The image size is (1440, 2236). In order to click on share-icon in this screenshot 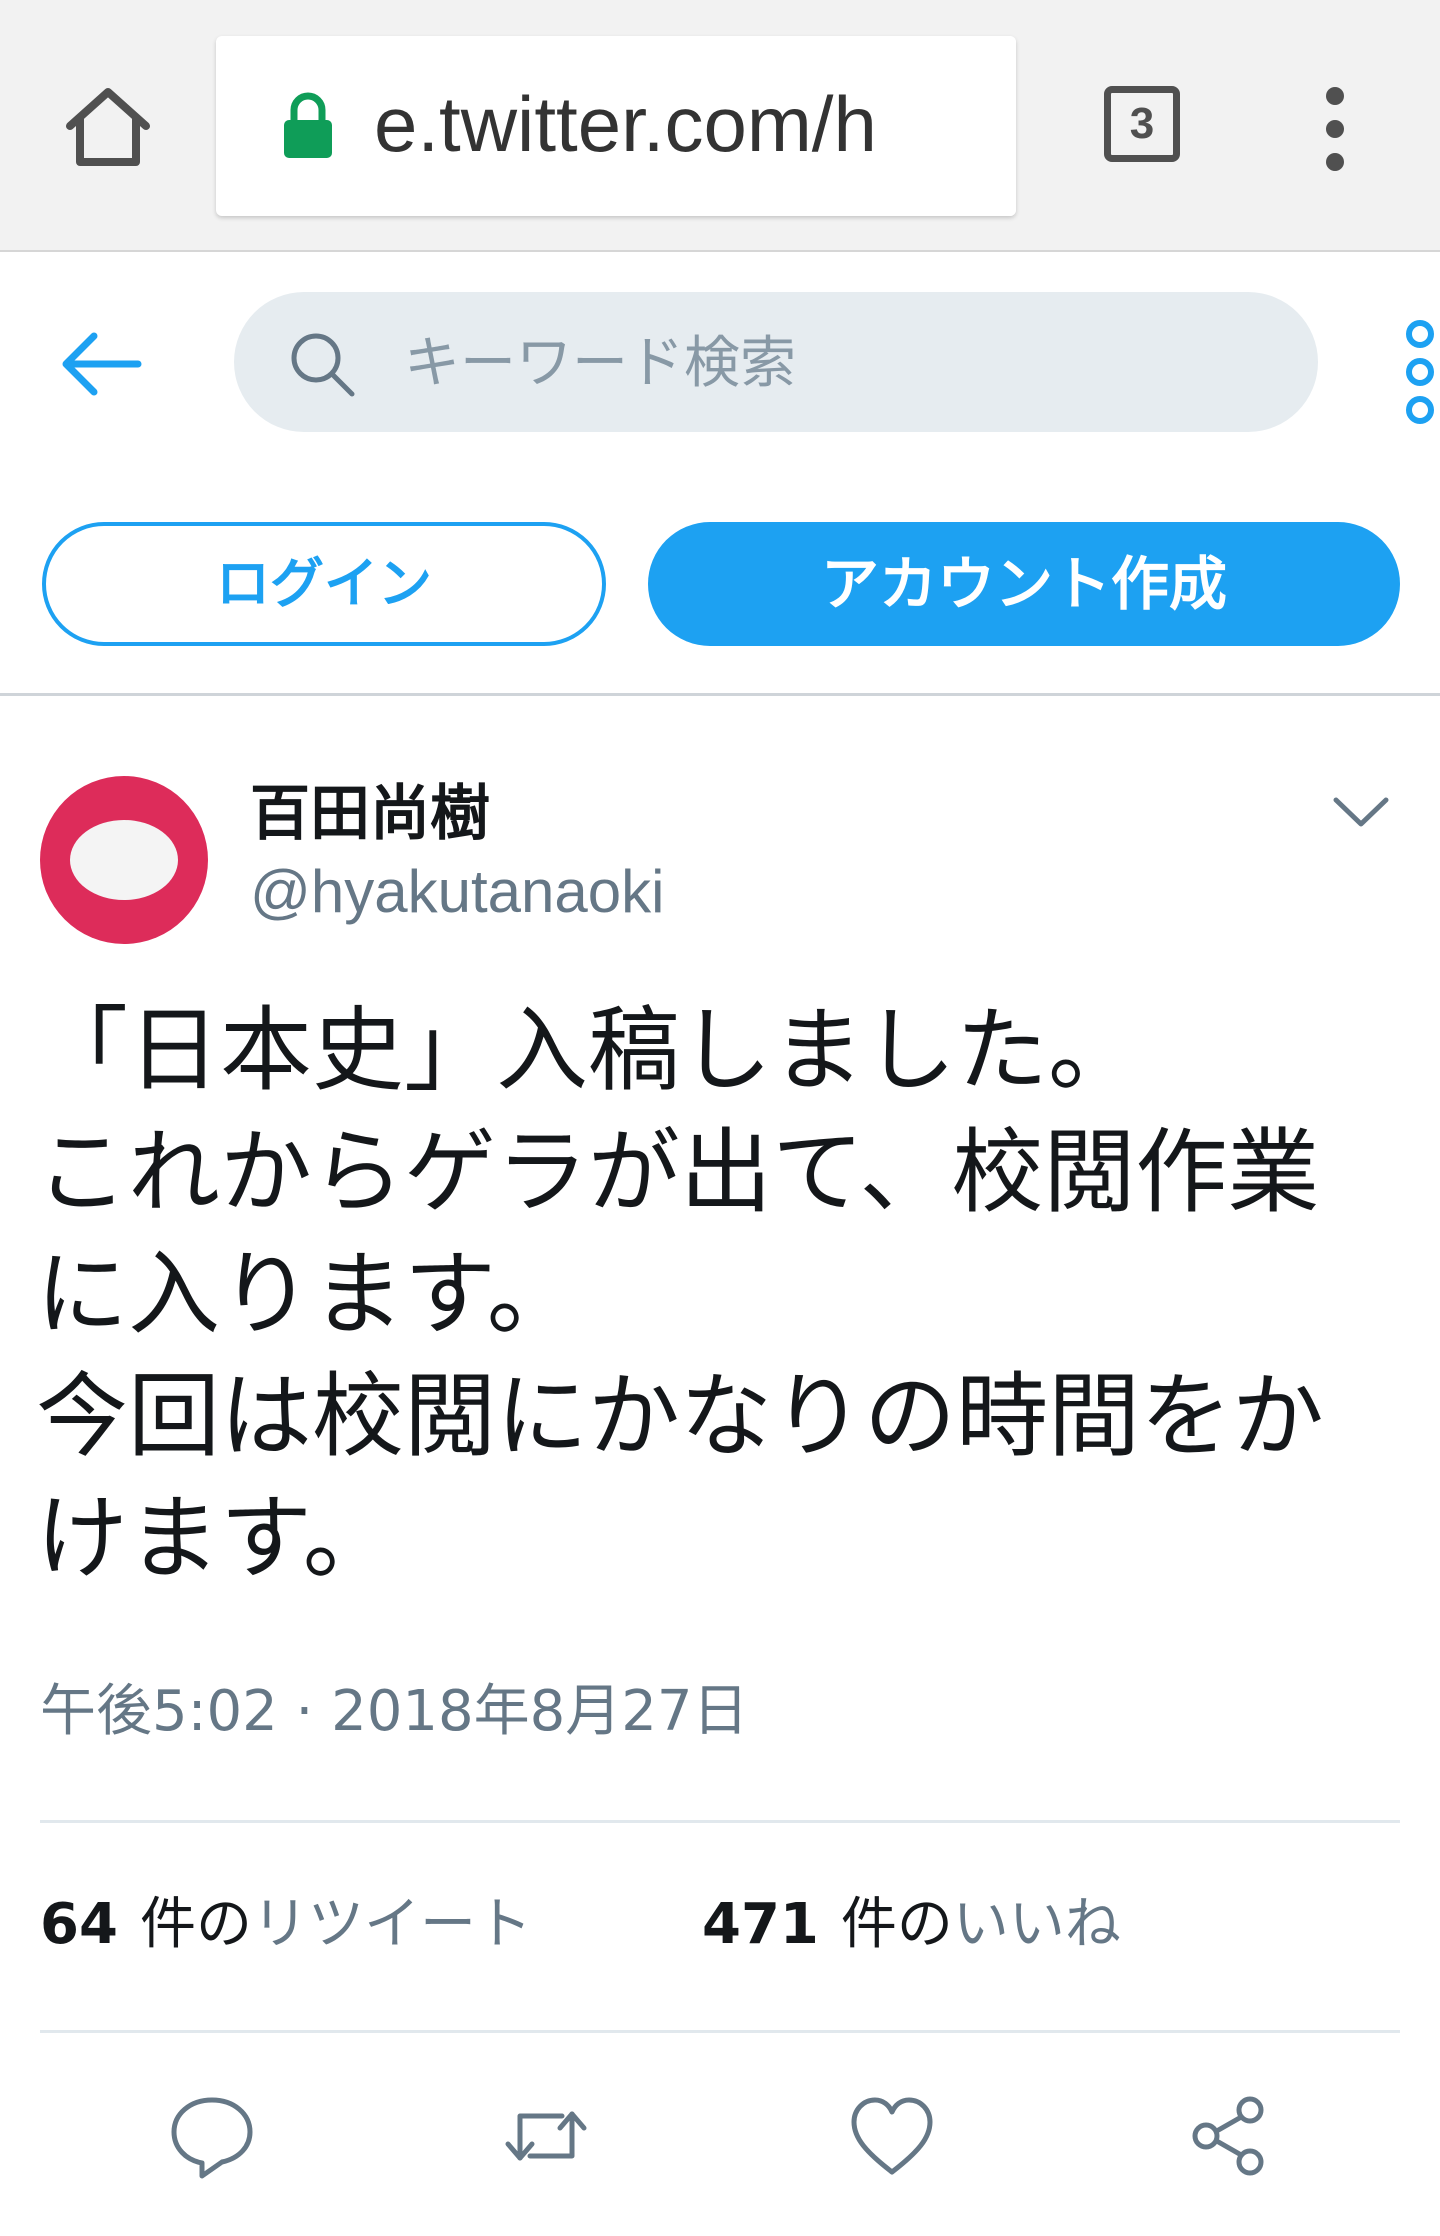, I will do `click(1230, 2136)`.